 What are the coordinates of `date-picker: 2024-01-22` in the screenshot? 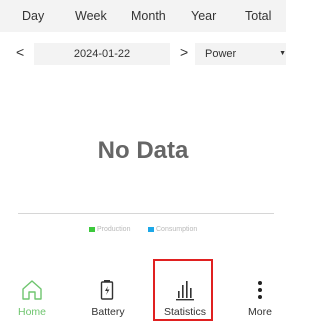 It's located at (102, 54).